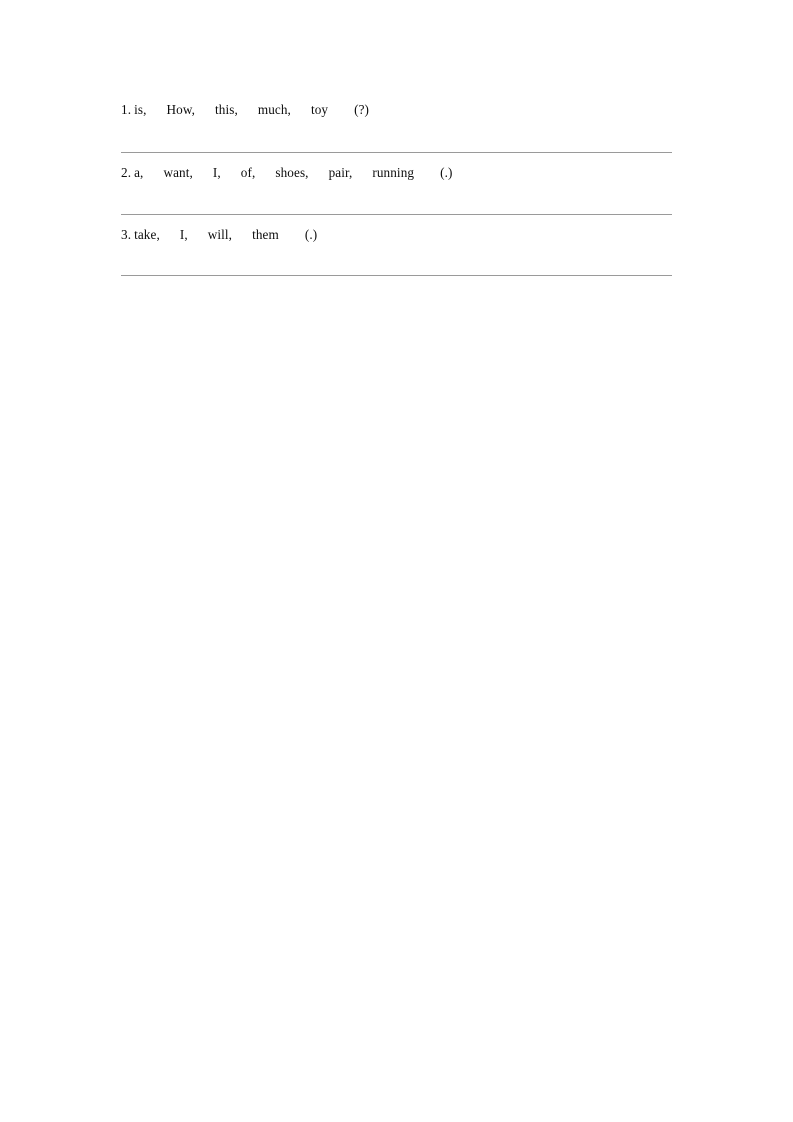  What do you see at coordinates (226, 109) in the screenshot?
I see `word-token: this,` at bounding box center [226, 109].